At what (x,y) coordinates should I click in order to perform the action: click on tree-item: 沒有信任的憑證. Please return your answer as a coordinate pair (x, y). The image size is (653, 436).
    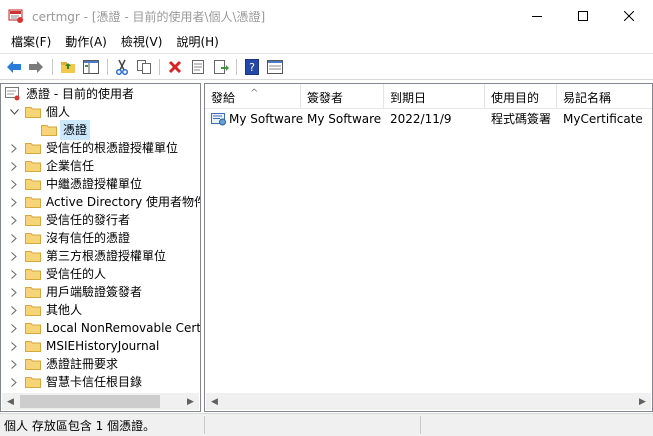
    Looking at the image, I should click on (70, 238).